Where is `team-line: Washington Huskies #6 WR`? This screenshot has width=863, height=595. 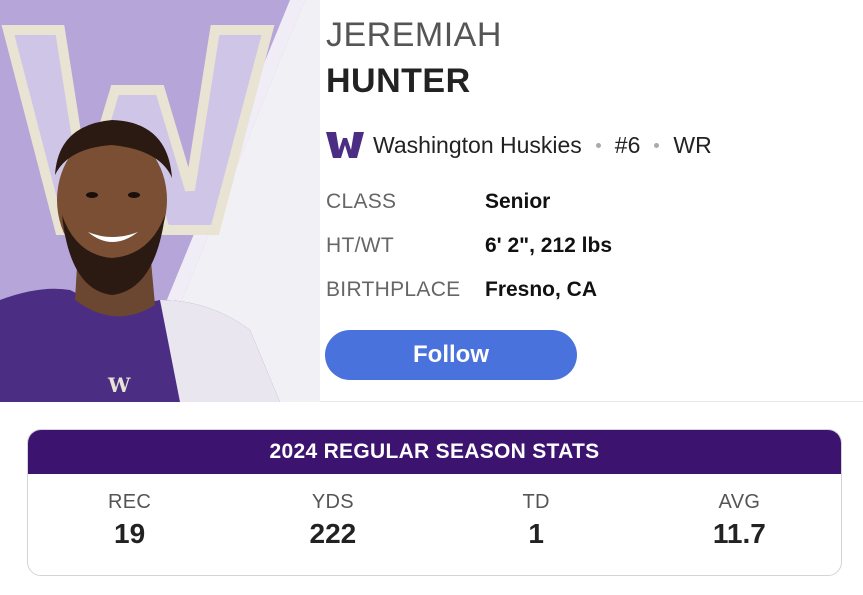
team-line: Washington Huskies #6 WR is located at coordinates (519, 145).